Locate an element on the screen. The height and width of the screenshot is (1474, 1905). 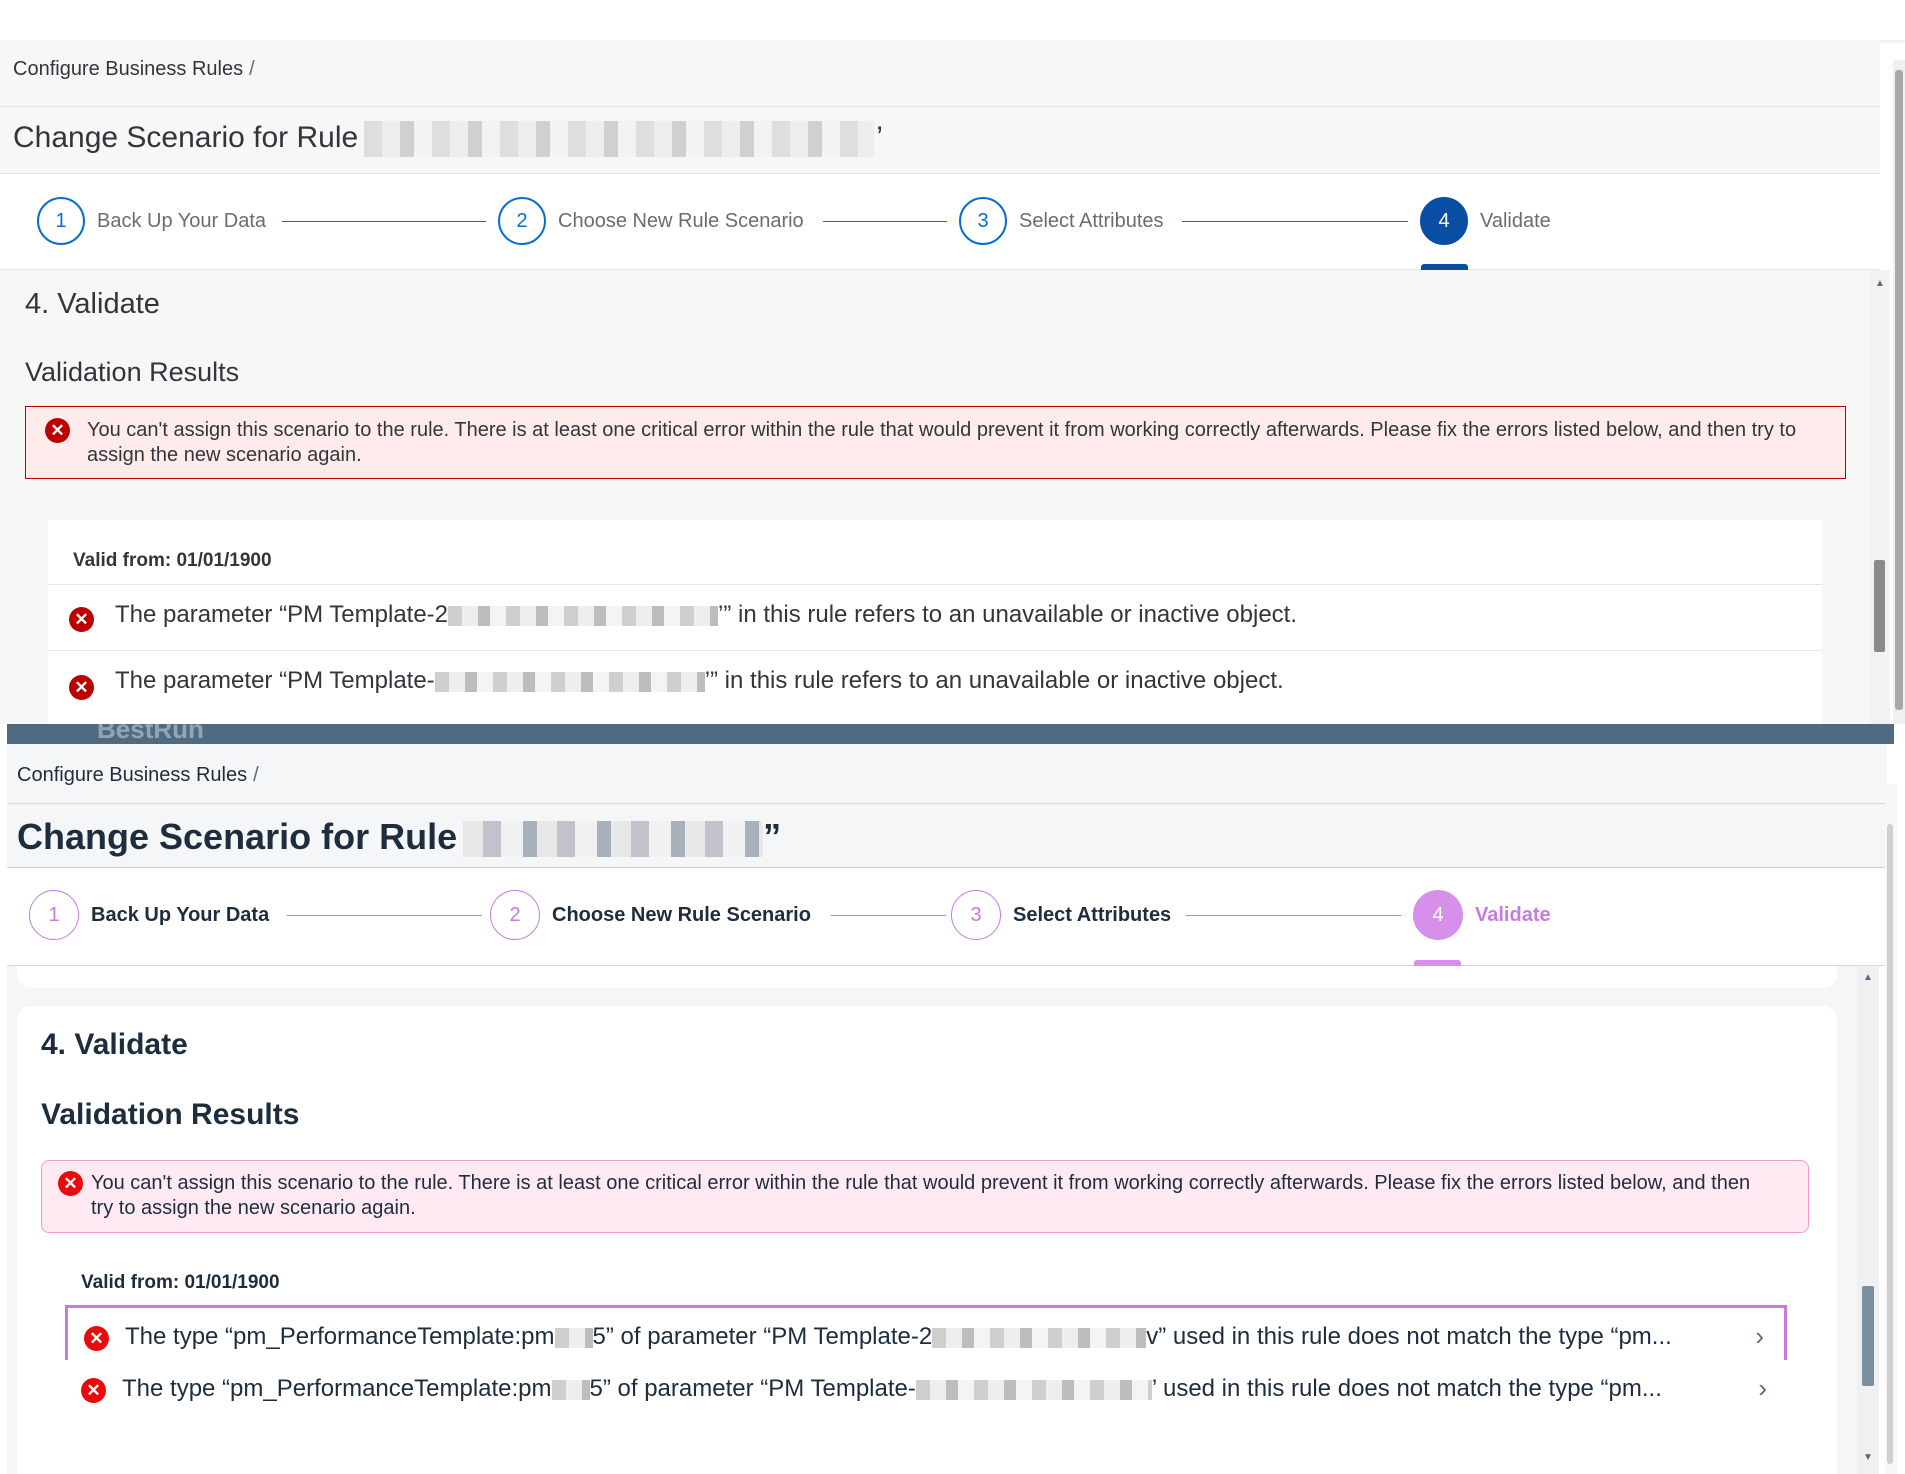
page-title: Change Scenario for Rule ’ is located at coordinates (940, 140).